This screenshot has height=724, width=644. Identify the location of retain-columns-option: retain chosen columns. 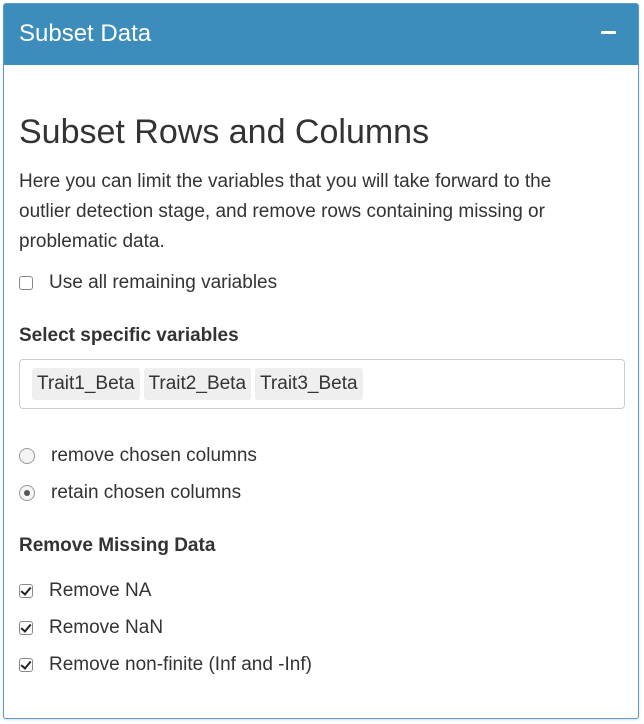
(130, 493).